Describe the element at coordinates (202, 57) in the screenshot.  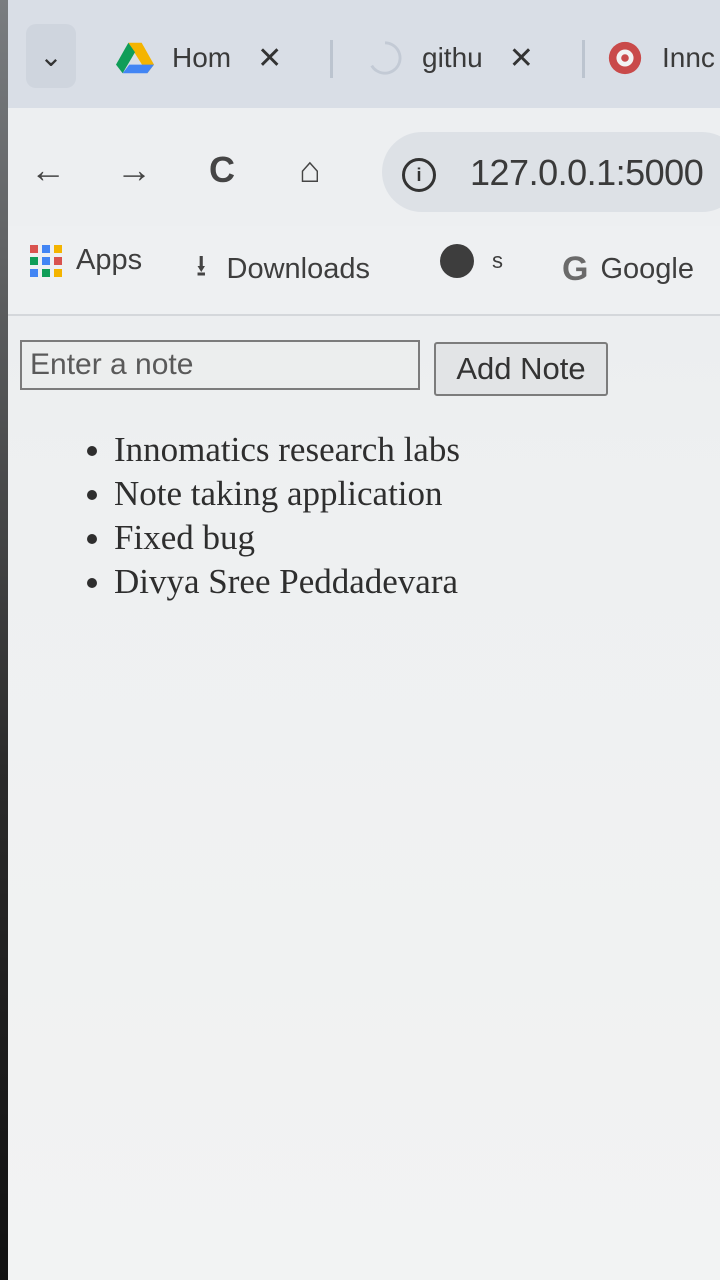
I see `tab-title: Hom` at that location.